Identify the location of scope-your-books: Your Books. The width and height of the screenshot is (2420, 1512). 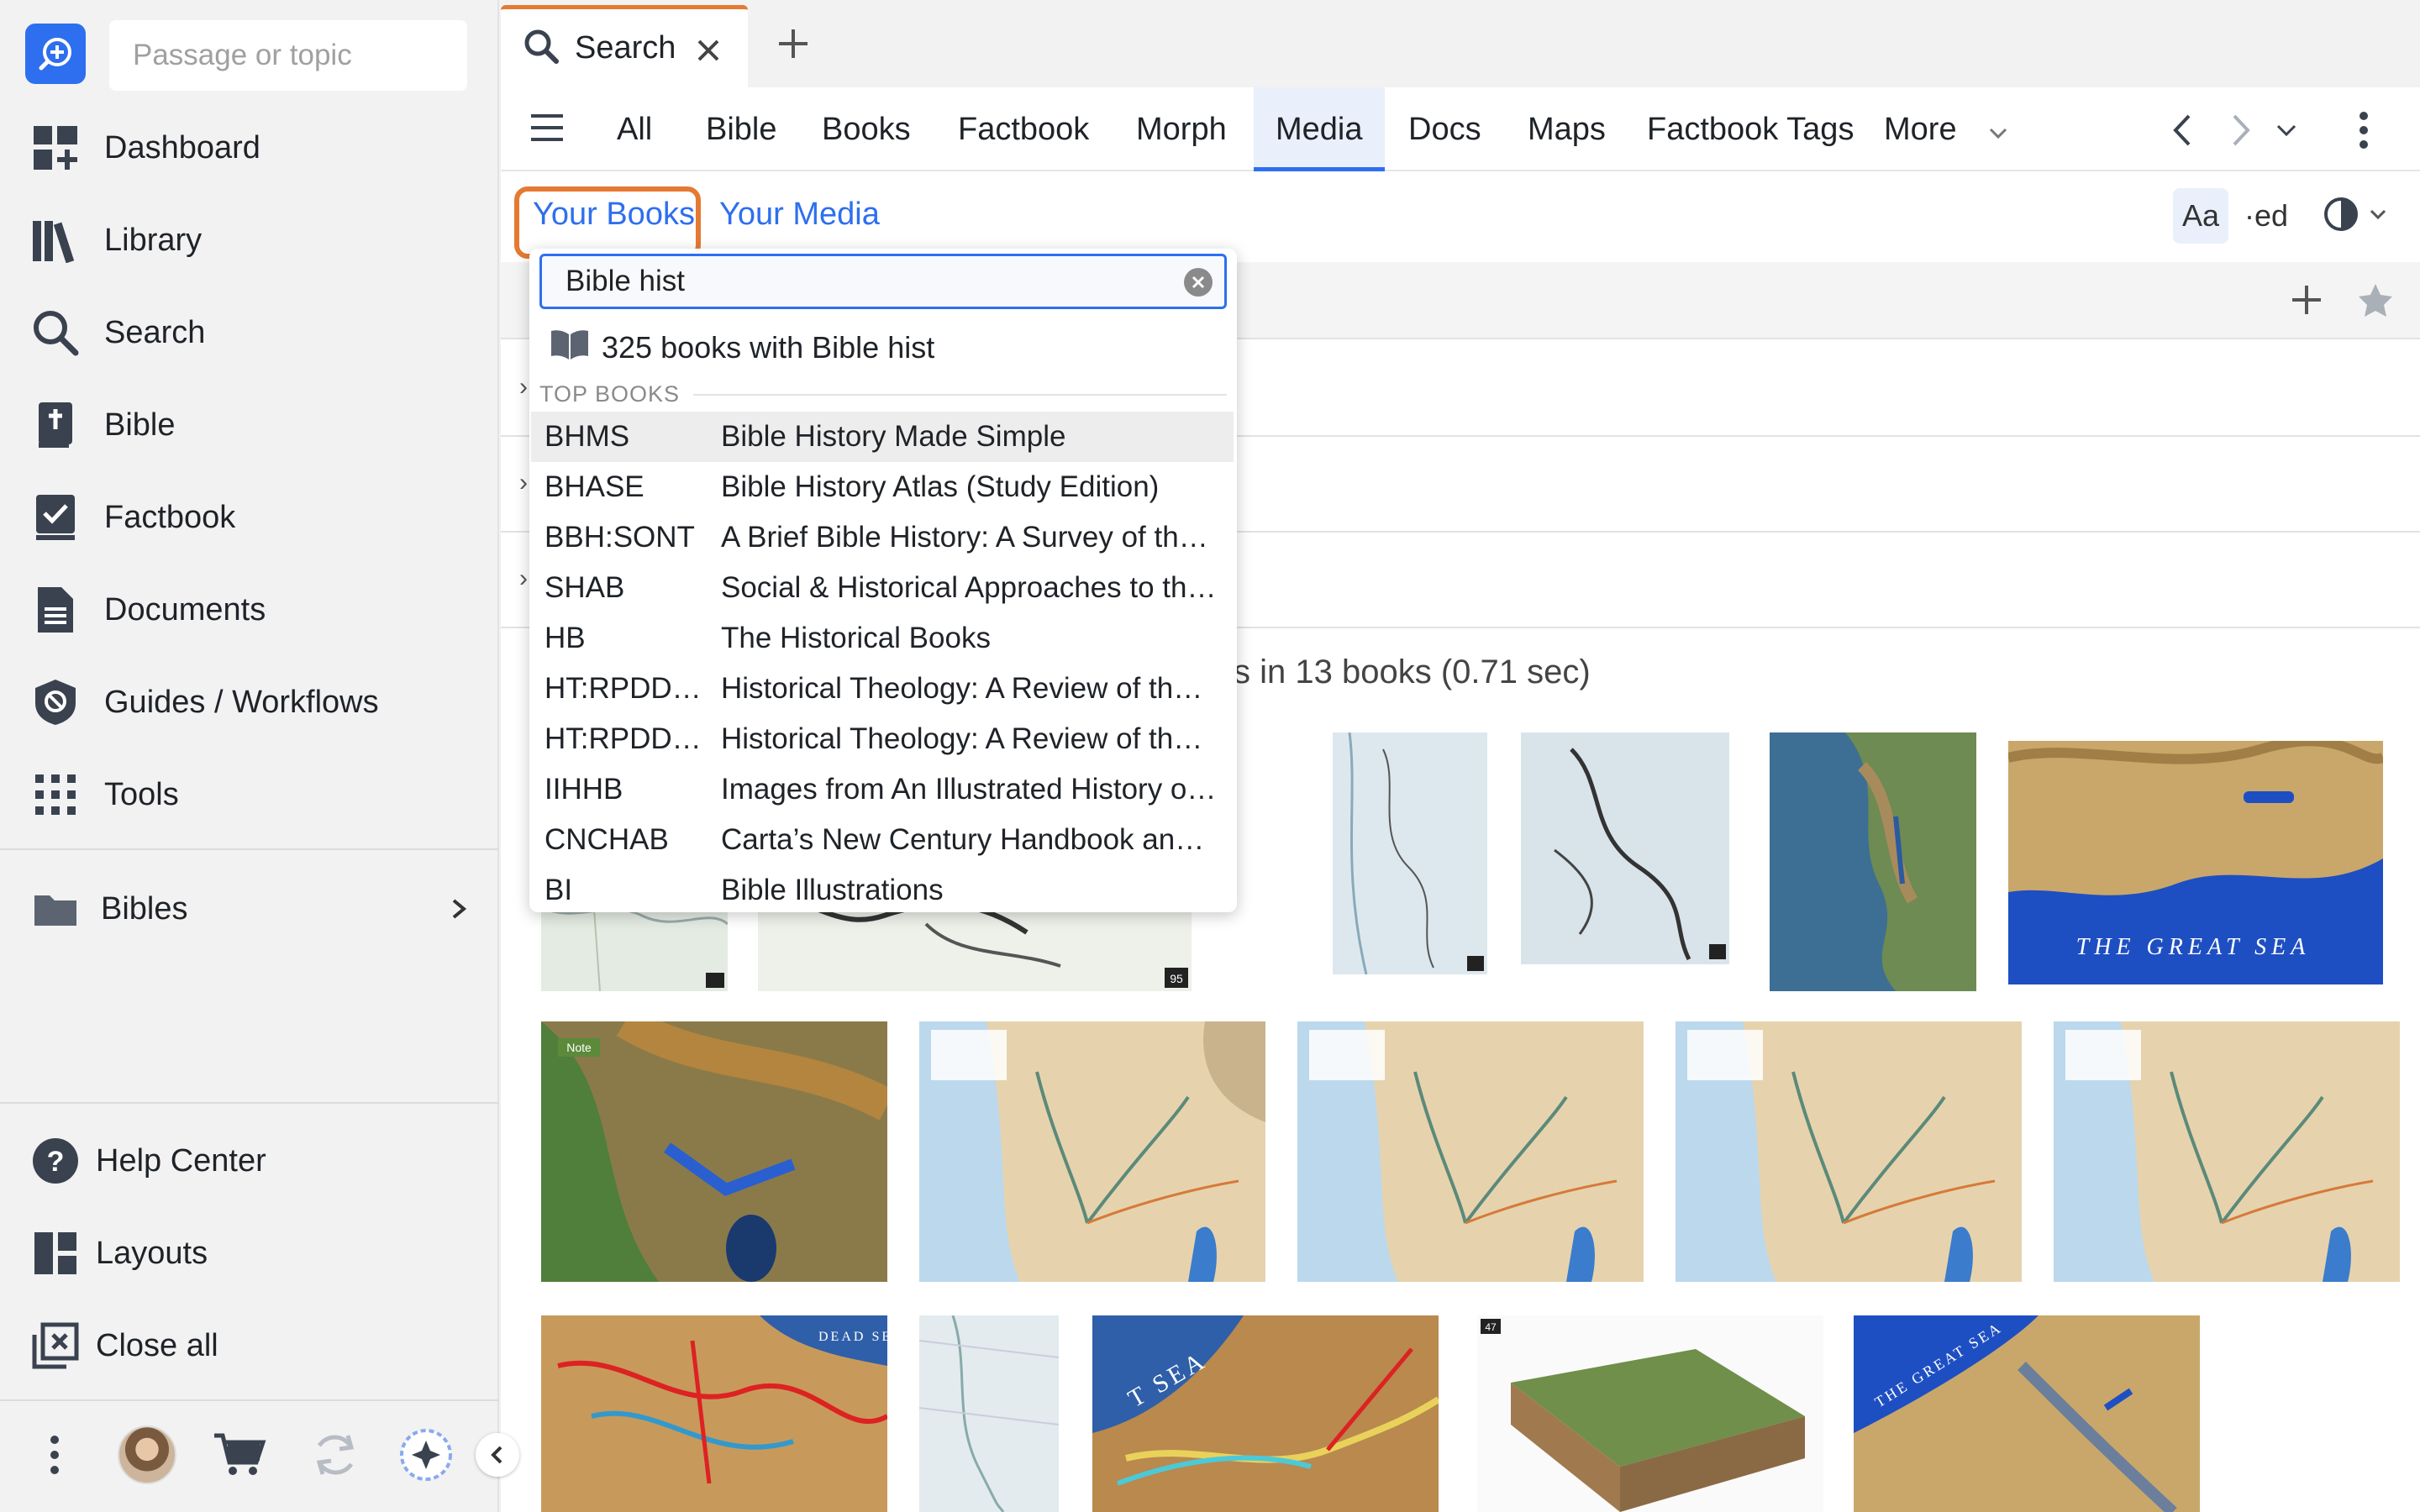
(614, 215).